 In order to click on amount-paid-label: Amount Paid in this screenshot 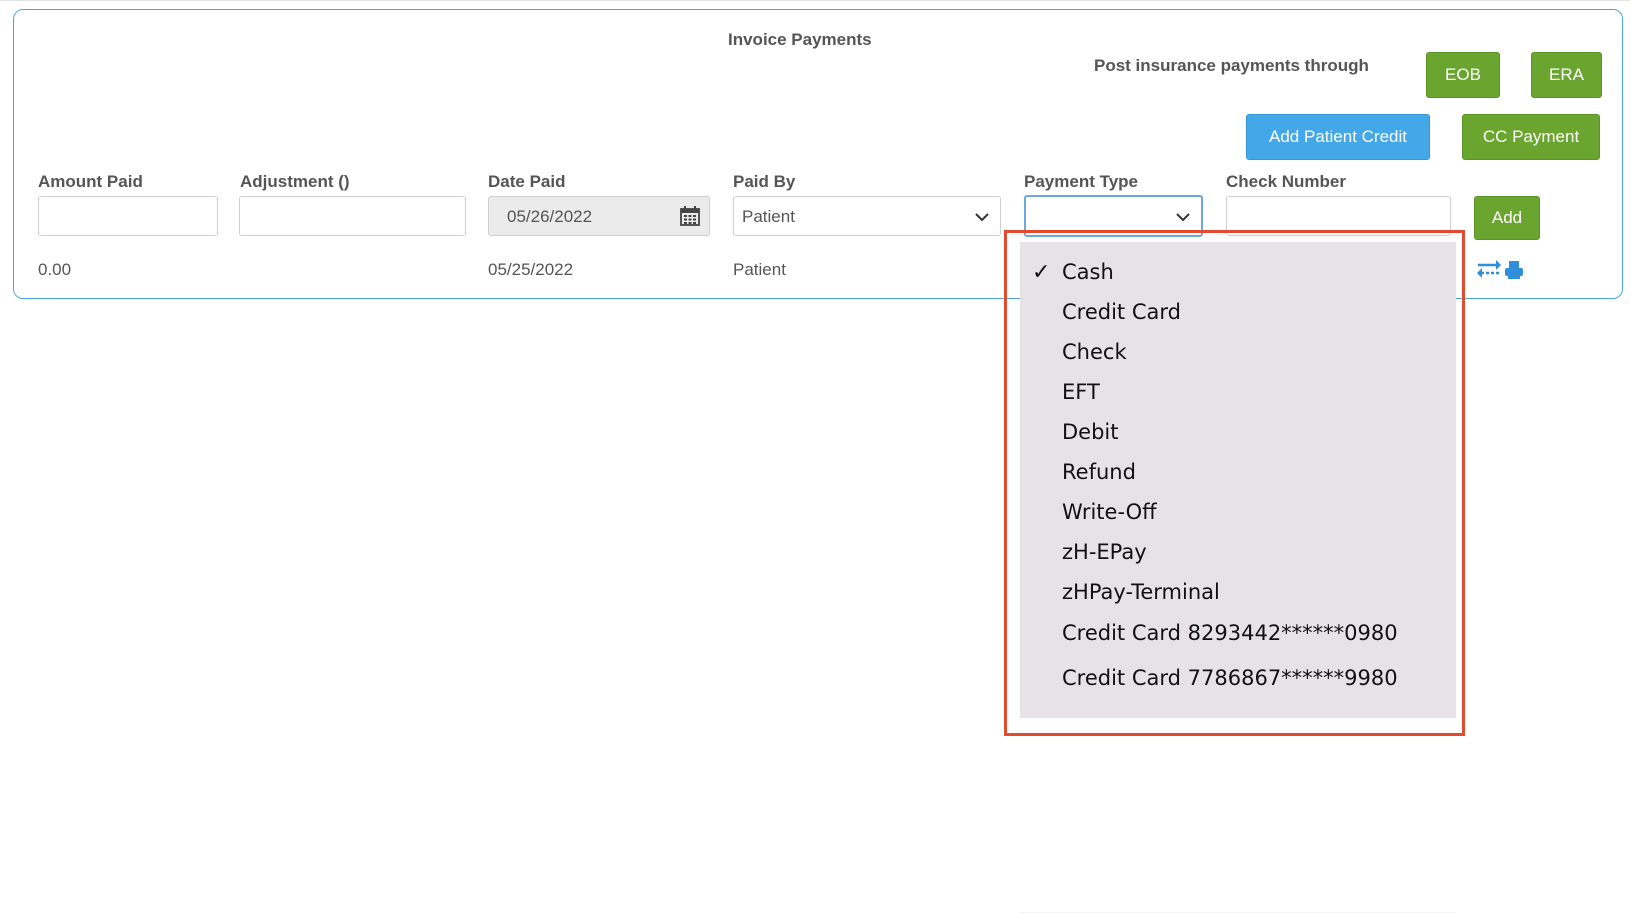, I will do `click(90, 181)`.